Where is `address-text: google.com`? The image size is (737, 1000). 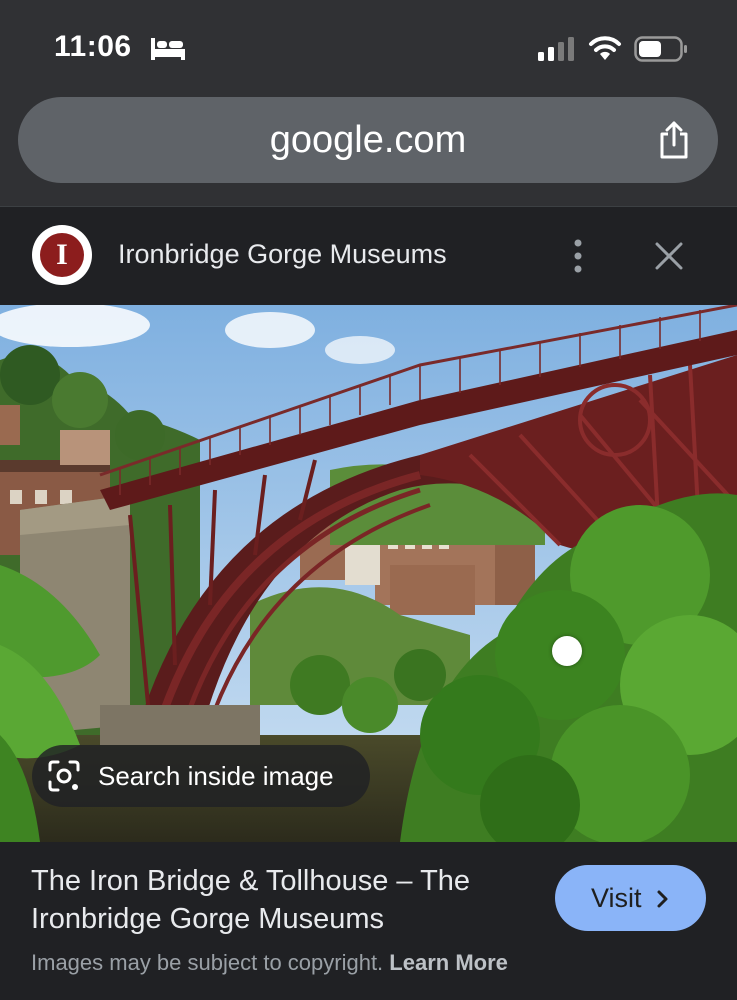
address-text: google.com is located at coordinates (368, 140).